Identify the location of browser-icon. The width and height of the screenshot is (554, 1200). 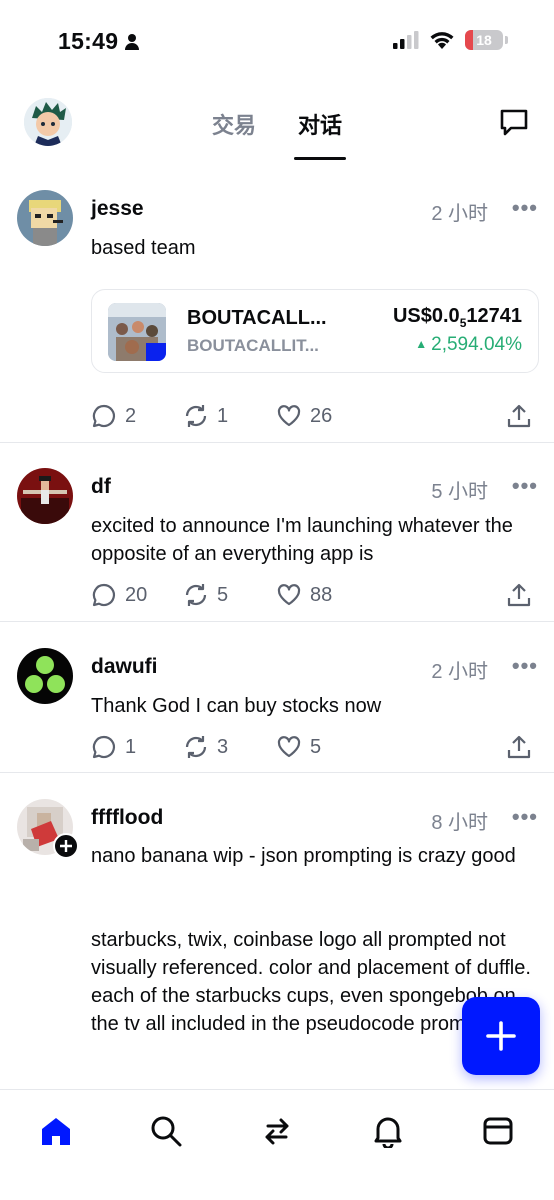
(498, 1131).